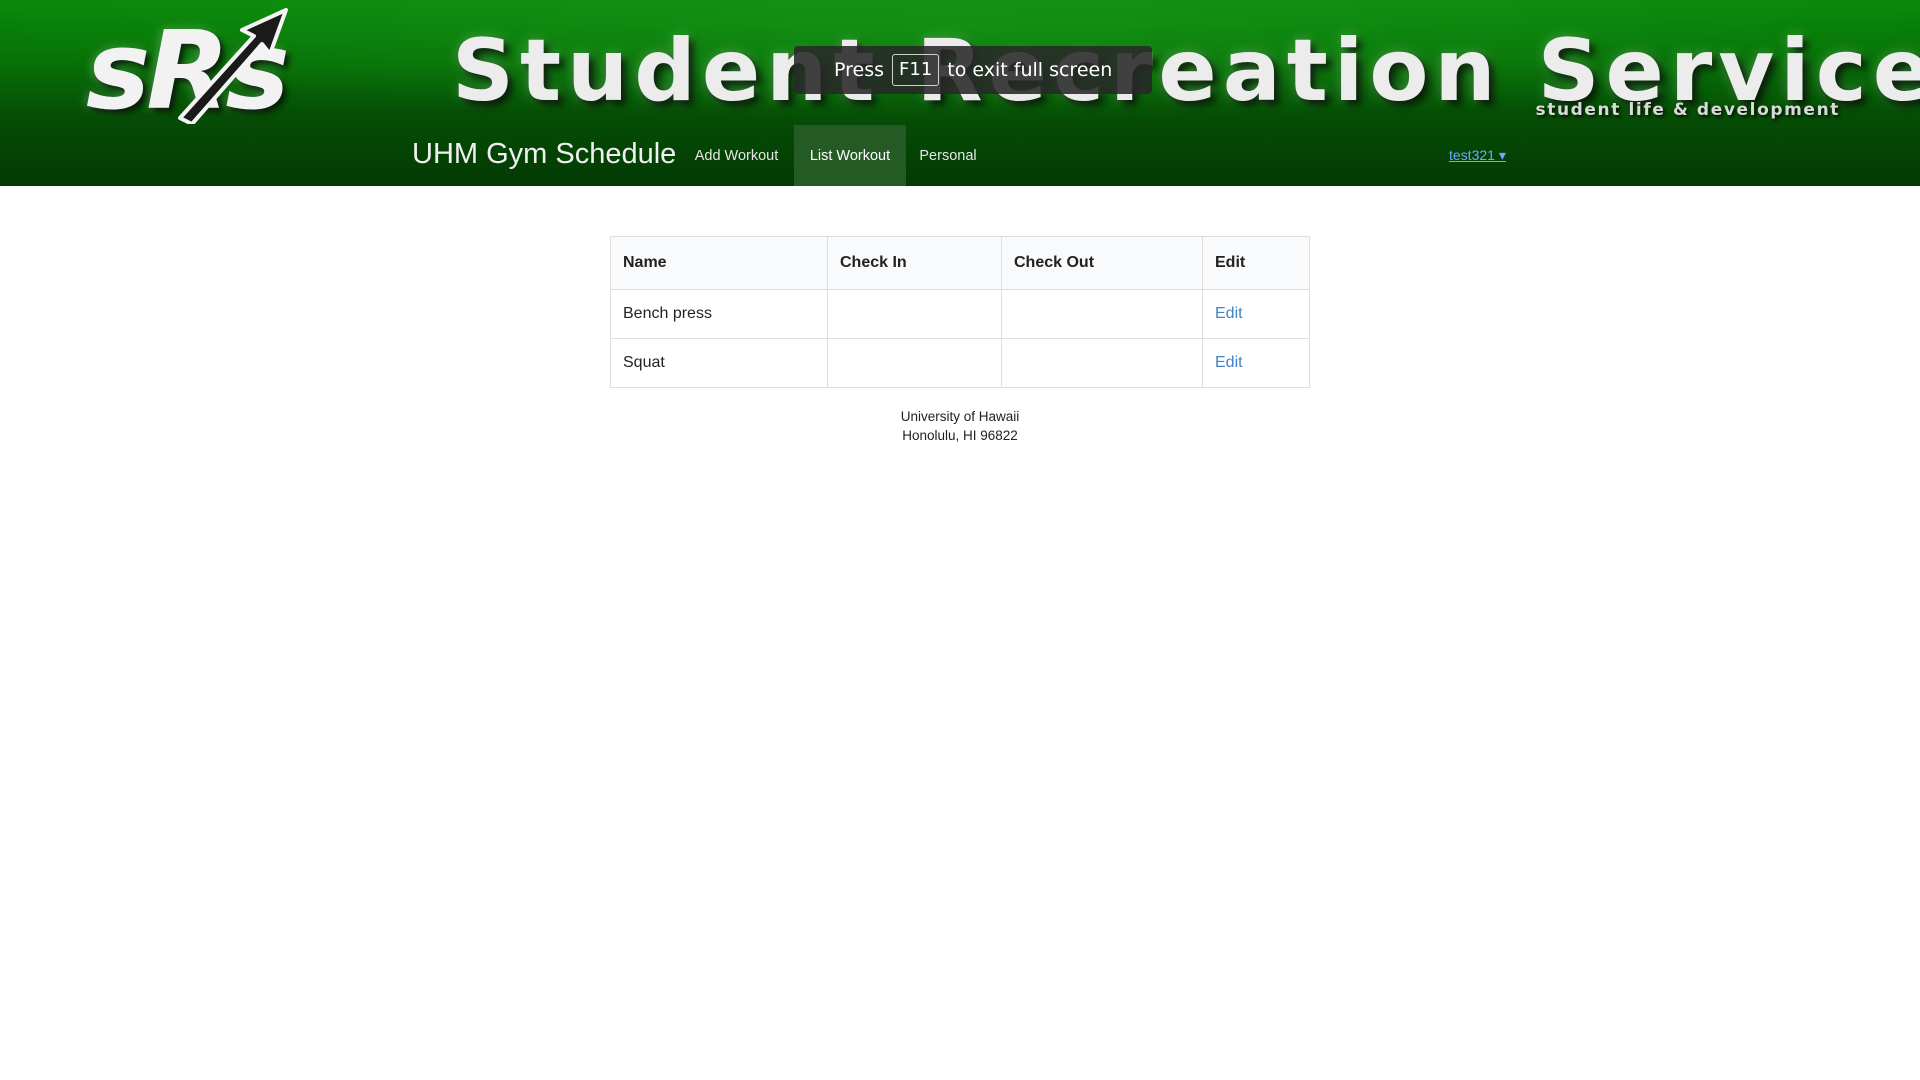 This screenshot has width=1920, height=1080. I want to click on f11-key-badge: F11, so click(916, 70).